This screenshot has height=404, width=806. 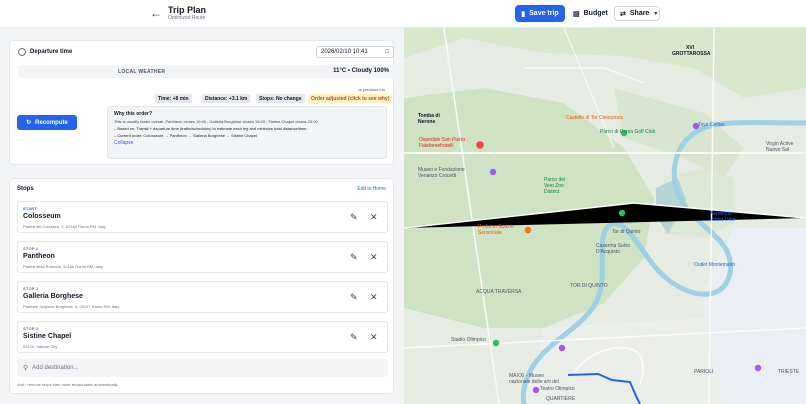 I want to click on stop-name: Colosseum, so click(x=42, y=216).